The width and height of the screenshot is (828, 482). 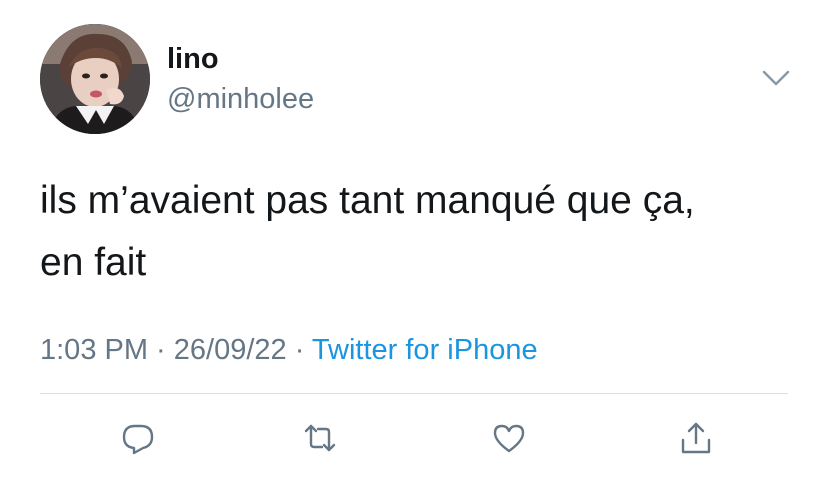 What do you see at coordinates (230, 350) in the screenshot?
I see `tweet-date: 26/09/22` at bounding box center [230, 350].